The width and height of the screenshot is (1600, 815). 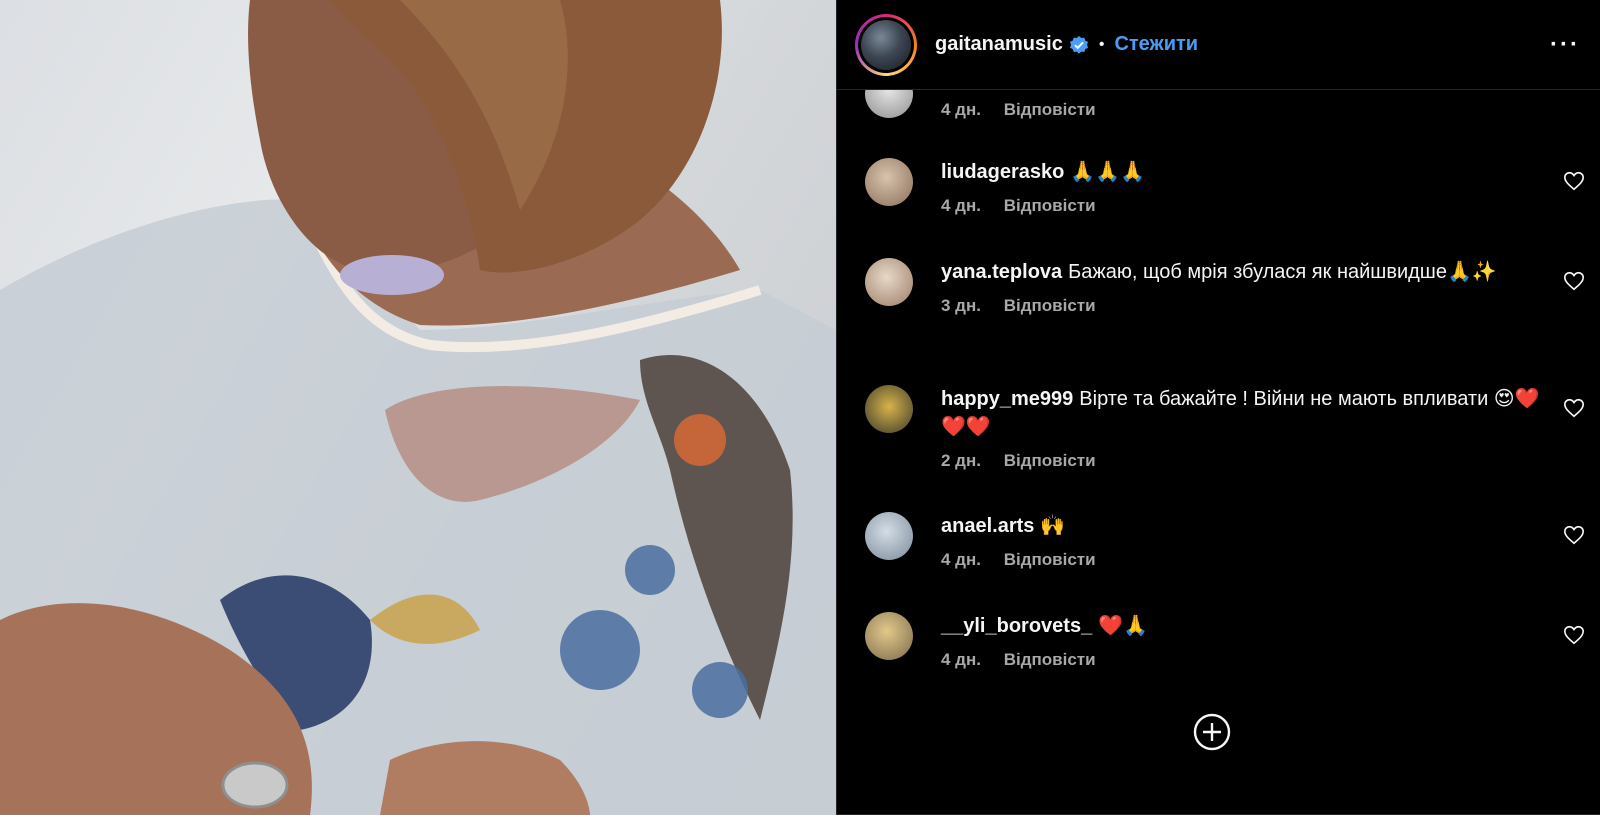 I want to click on comment-username: liudagerasko, so click(x=1002, y=172).